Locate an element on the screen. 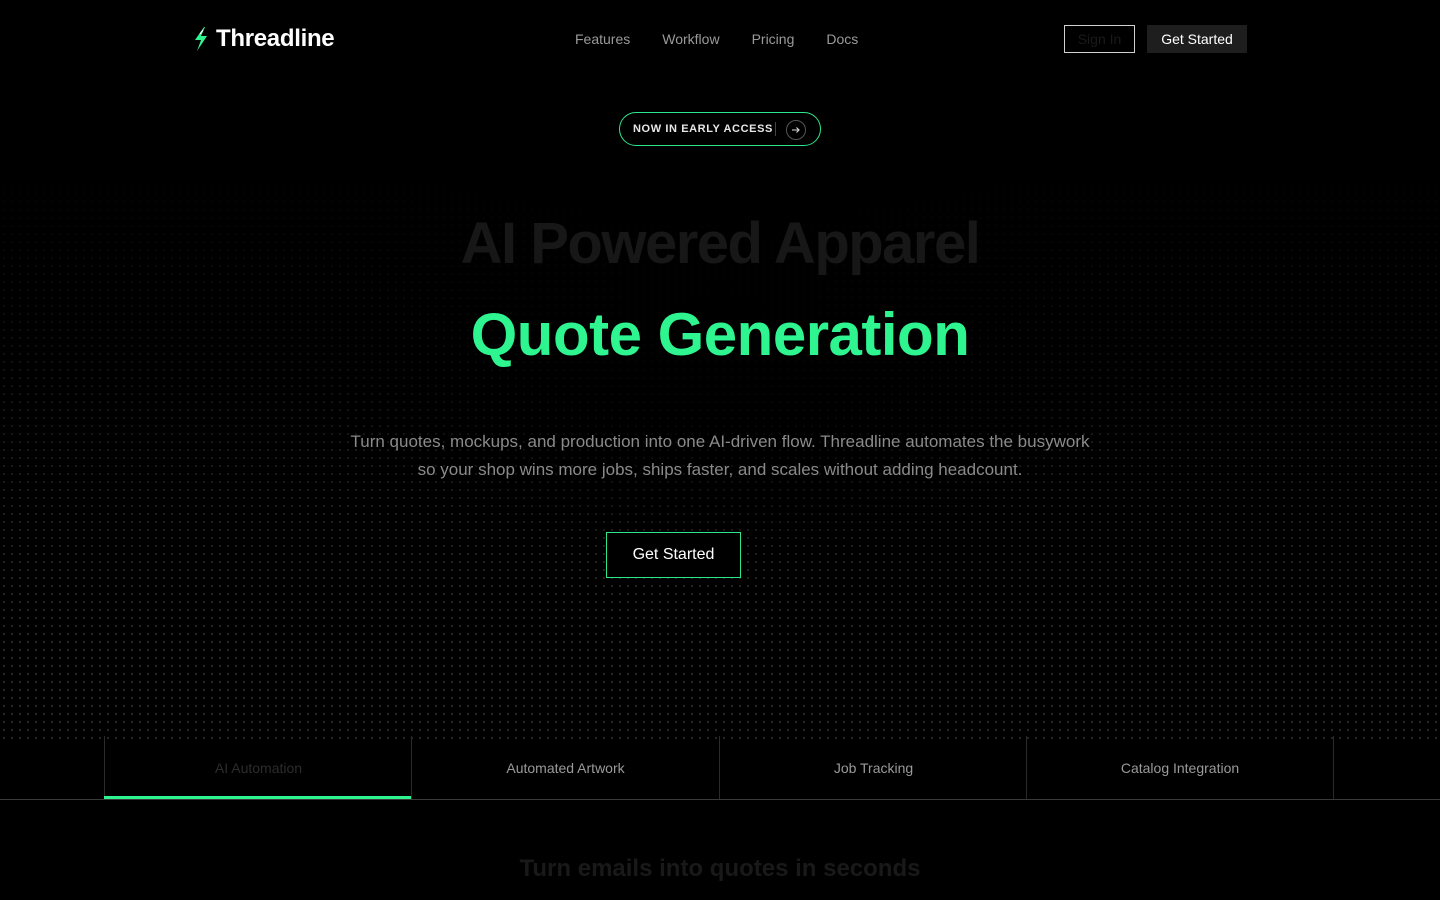  nav-item-workflow: Workflow is located at coordinates (690, 39).